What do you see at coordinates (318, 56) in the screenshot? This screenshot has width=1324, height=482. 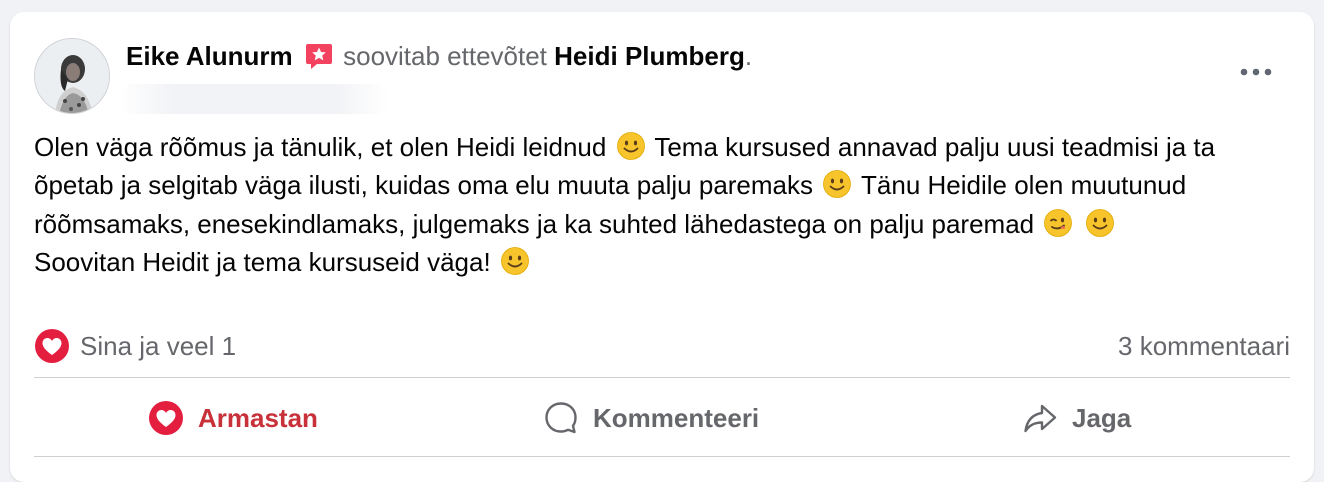 I see `recommendation-star-icon` at bounding box center [318, 56].